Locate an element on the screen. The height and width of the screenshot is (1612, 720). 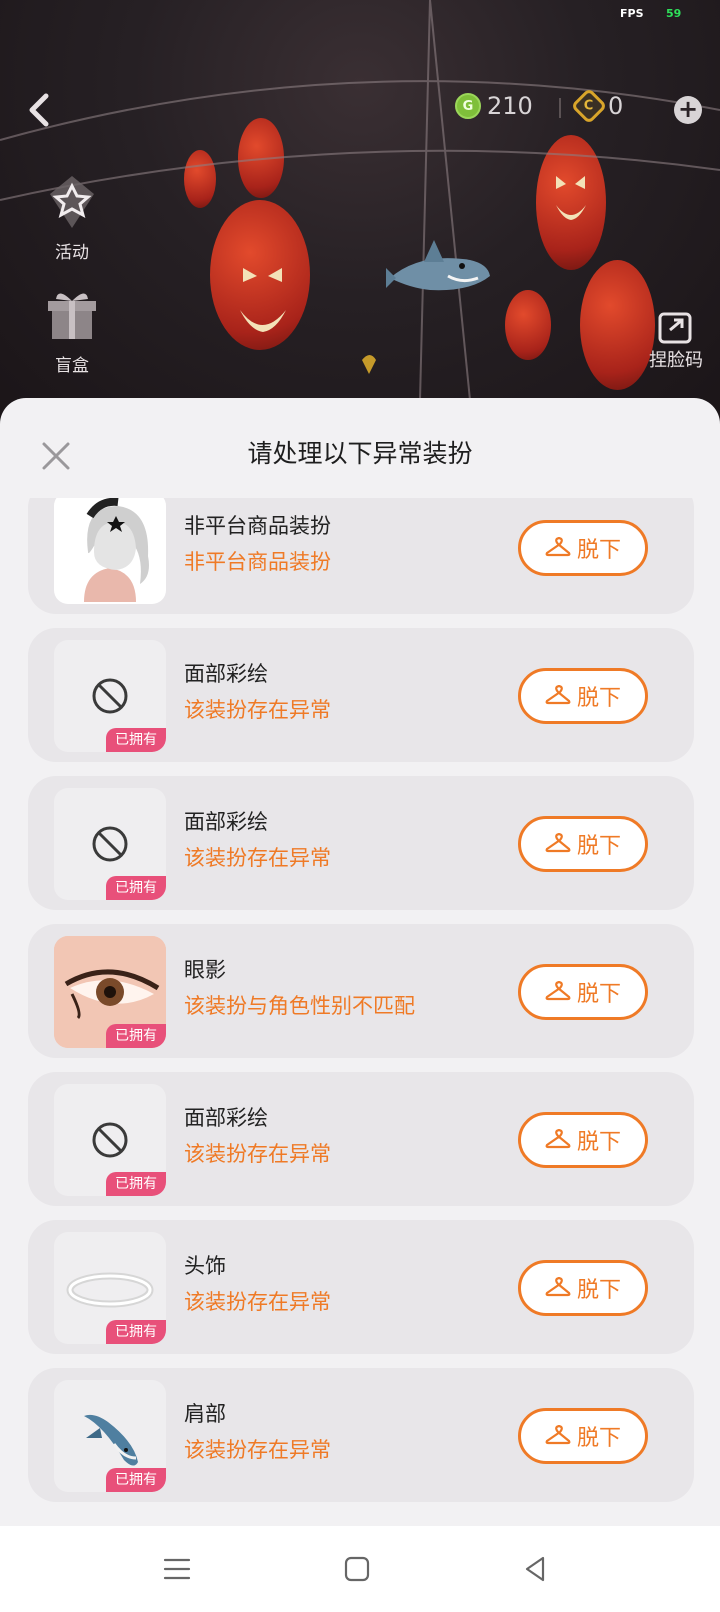
dialog-title: 请处理以下异常装扮 is located at coordinates (360, 453).